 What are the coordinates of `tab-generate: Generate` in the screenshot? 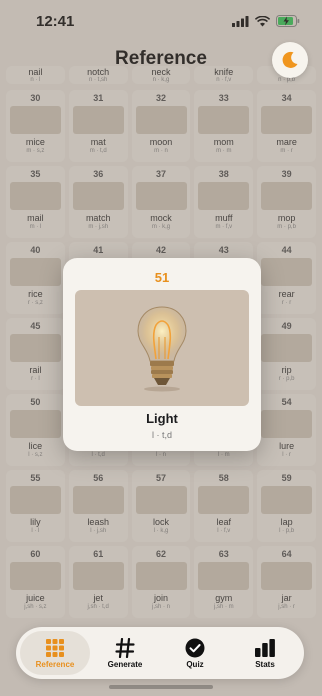 It's located at (125, 653).